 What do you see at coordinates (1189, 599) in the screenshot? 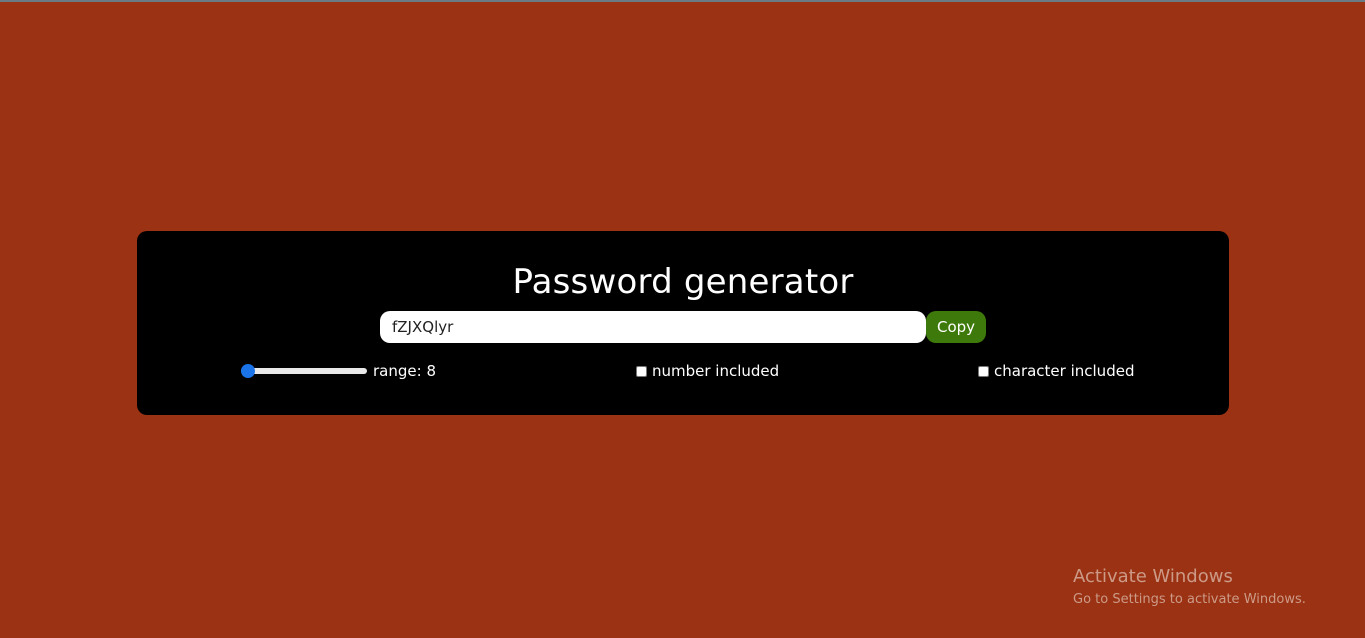
I see `watermark-subtitle: Go to Settings to activate Windows.` at bounding box center [1189, 599].